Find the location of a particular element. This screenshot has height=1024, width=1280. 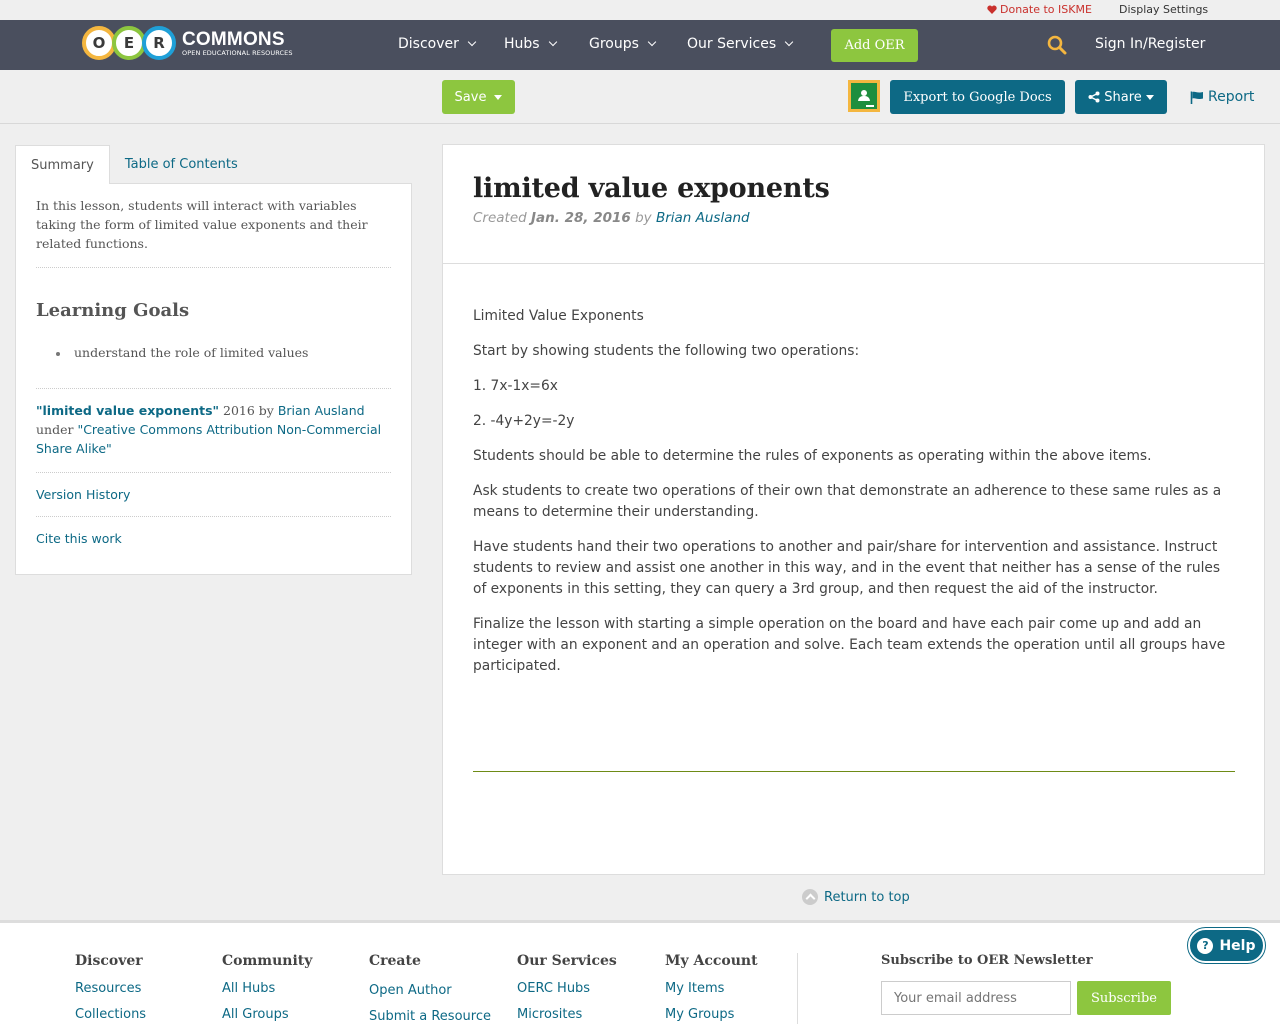

attribution-title-link: "limited value exponents" is located at coordinates (127, 410).